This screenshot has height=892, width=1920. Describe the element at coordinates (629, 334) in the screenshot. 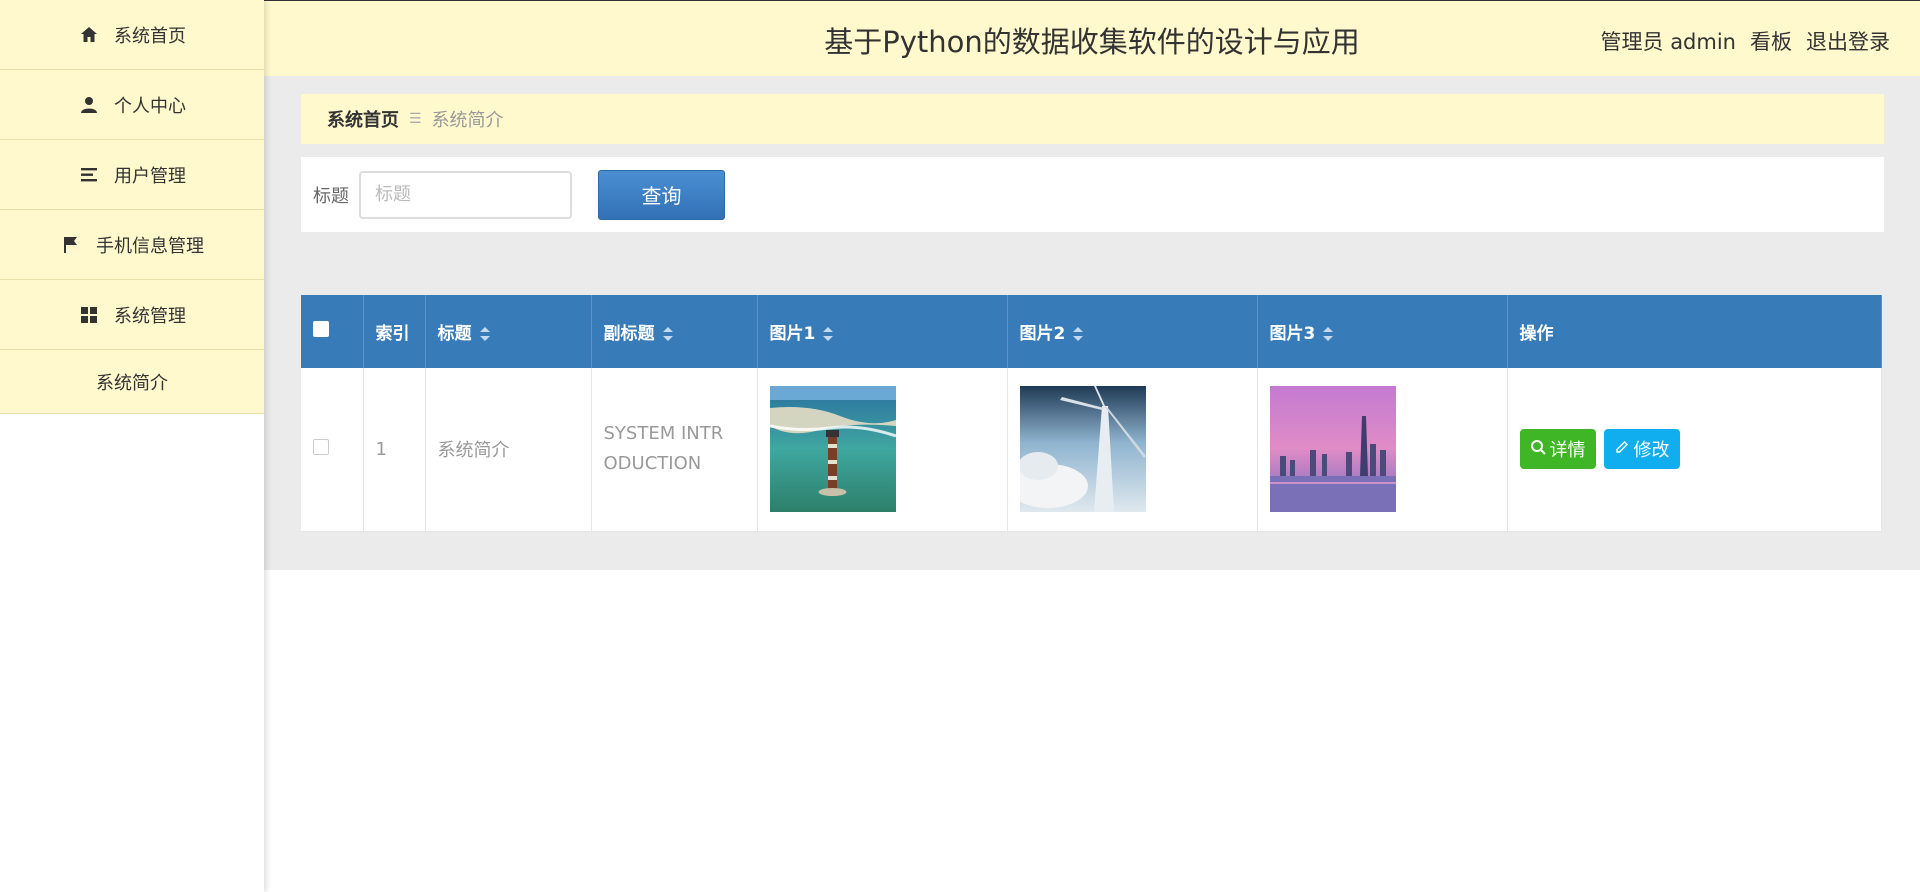

I see `column-header-label: 副标题` at that location.